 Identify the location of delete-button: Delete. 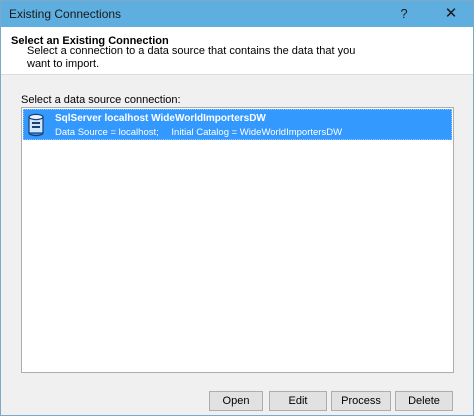
(424, 401).